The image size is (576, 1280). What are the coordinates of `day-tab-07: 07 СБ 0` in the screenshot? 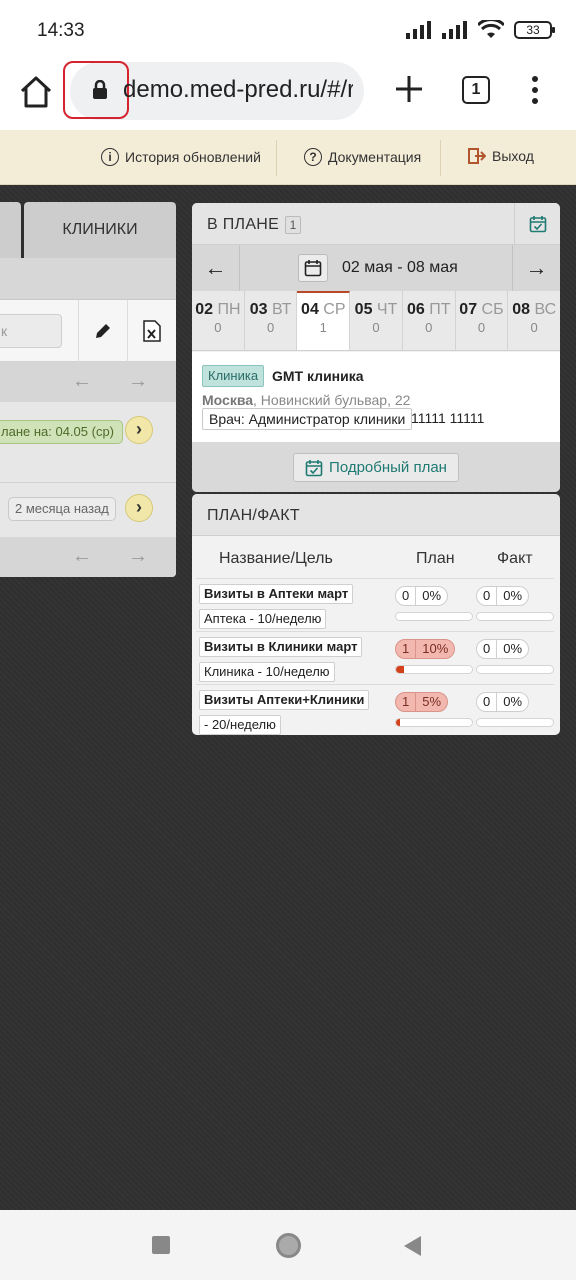 It's located at (482, 320).